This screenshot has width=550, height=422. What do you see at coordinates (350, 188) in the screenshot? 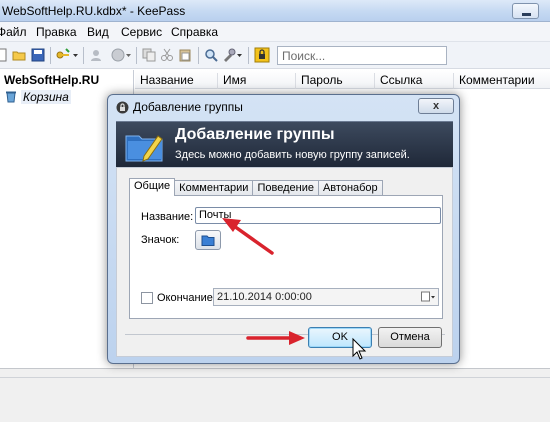
I see `tab-autotype: Автонабор` at bounding box center [350, 188].